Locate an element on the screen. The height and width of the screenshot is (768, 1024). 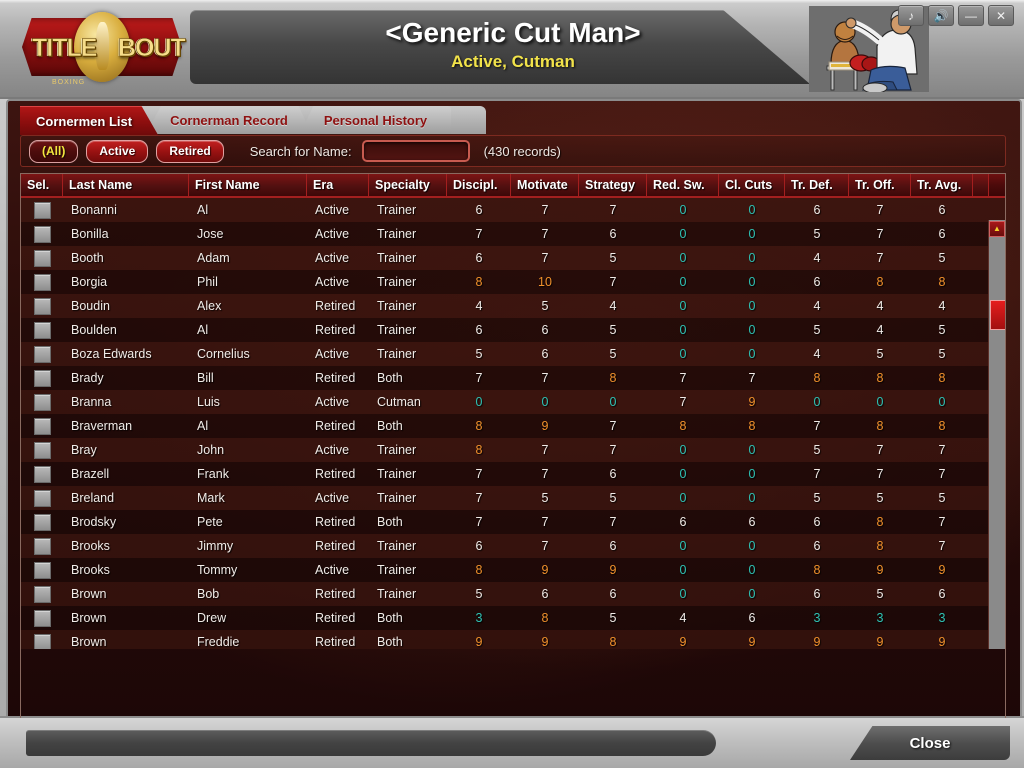
grid-column-header: Last Name is located at coordinates (126, 185).